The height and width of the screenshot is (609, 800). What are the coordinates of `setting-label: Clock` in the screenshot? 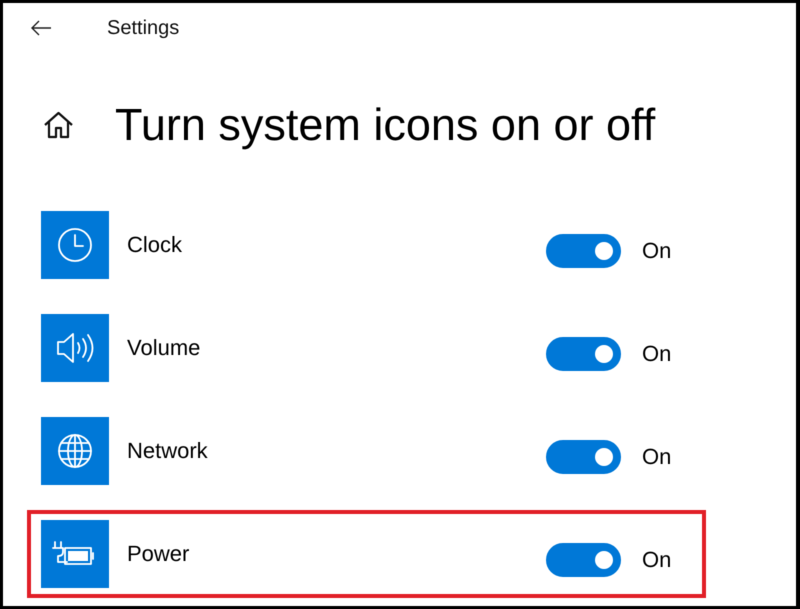 It's located at (155, 245).